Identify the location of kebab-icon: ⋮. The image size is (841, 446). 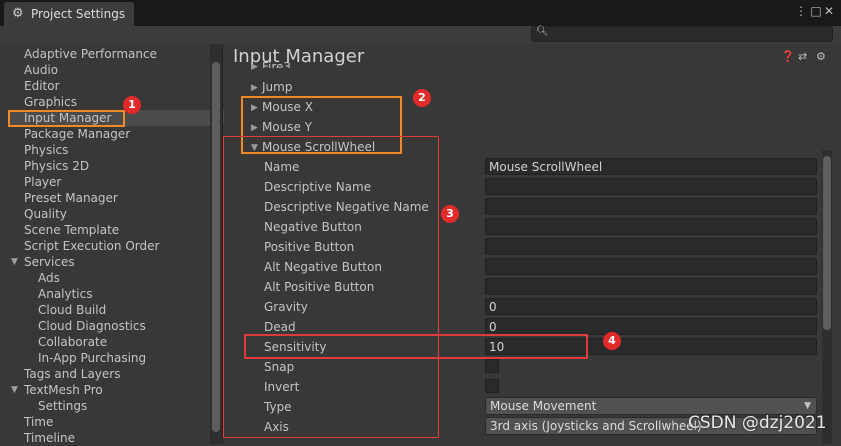
(801, 11).